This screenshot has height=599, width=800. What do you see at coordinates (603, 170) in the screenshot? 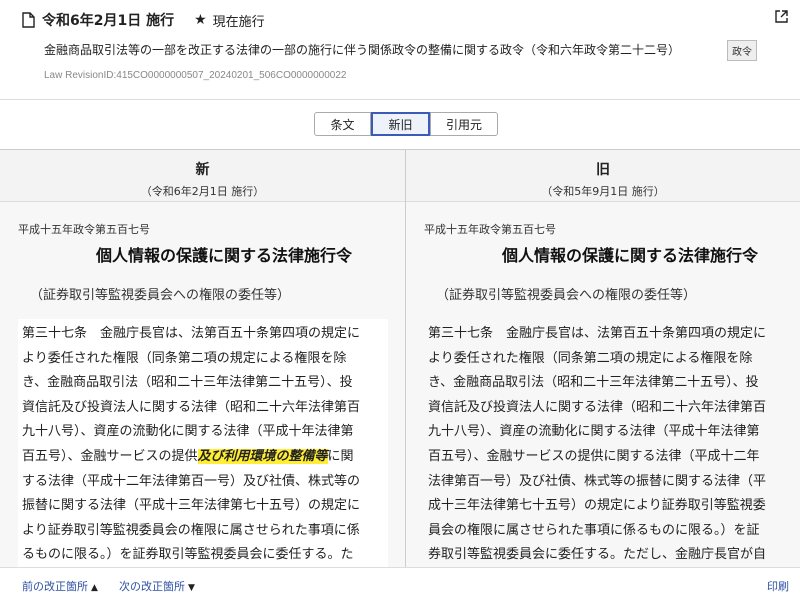
I see `old-column-label: 旧` at bounding box center [603, 170].